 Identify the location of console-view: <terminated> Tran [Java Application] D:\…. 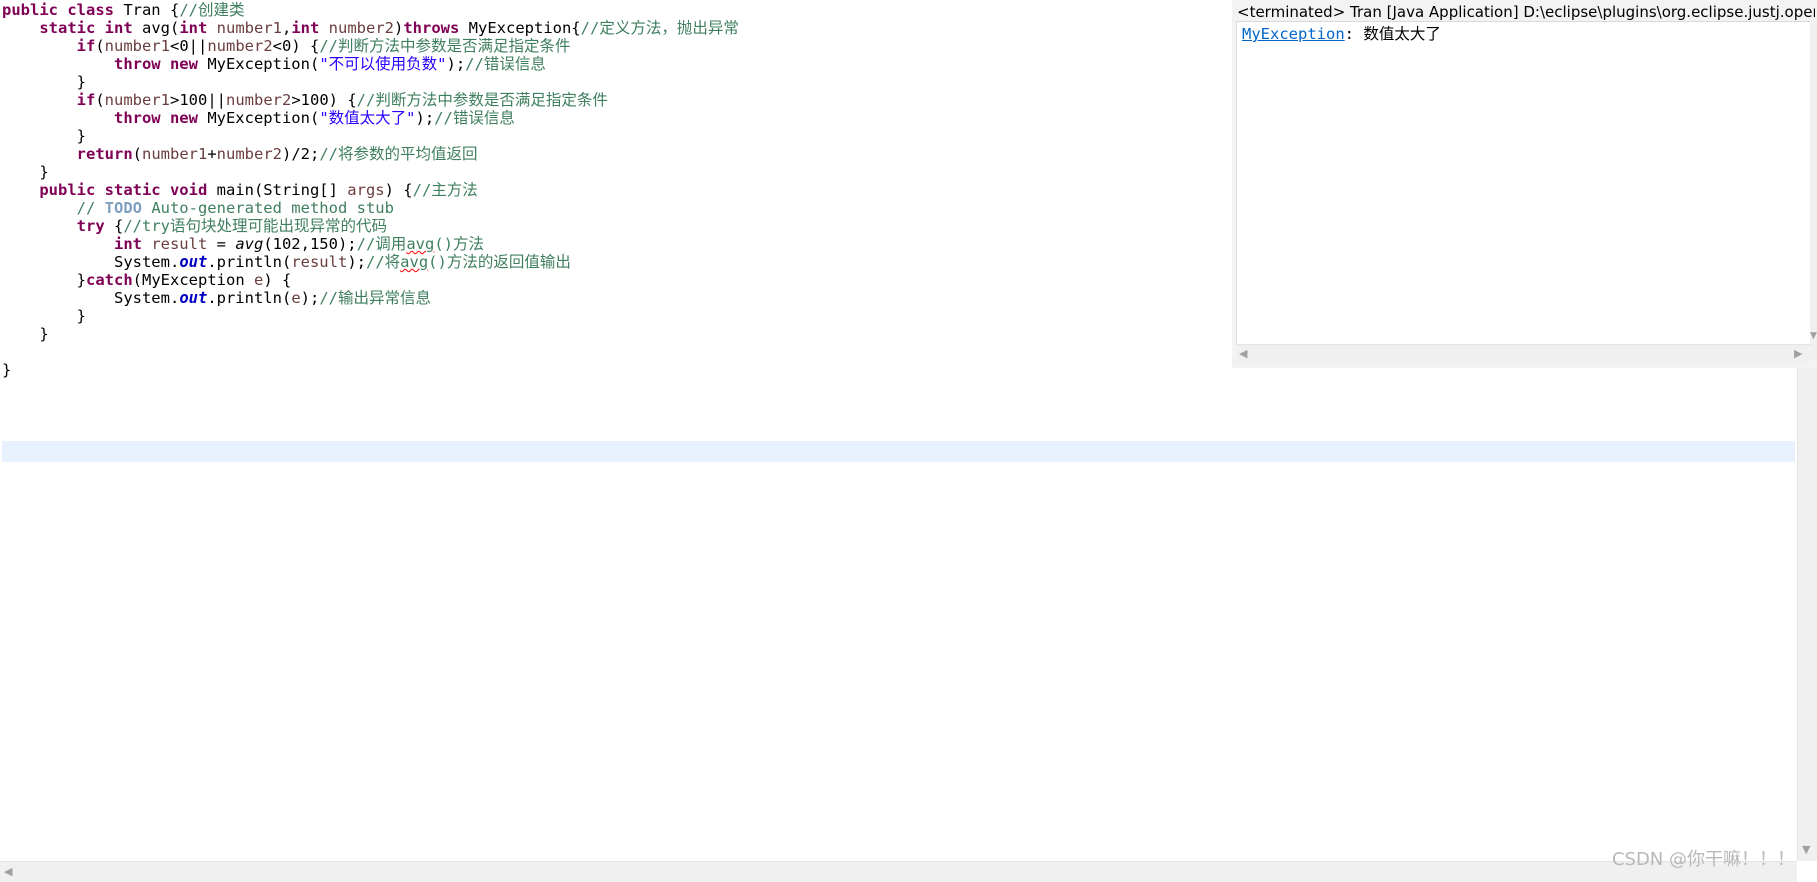
(1524, 184).